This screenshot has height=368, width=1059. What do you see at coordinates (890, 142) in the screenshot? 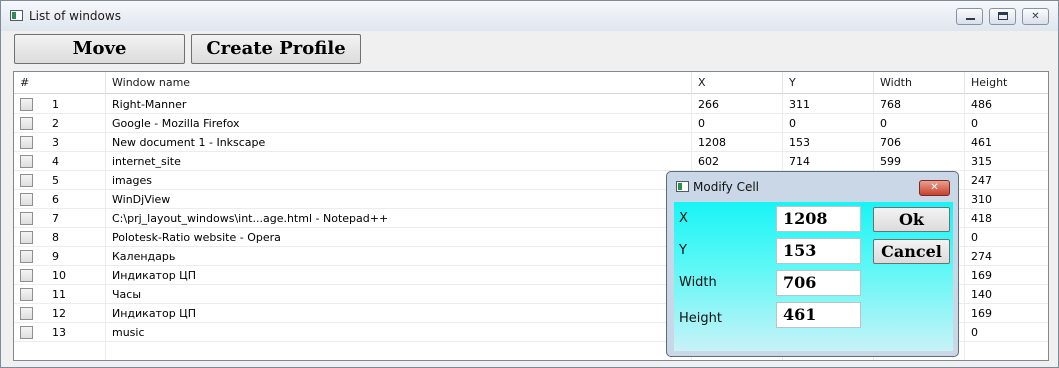
I see `row-width: 706` at bounding box center [890, 142].